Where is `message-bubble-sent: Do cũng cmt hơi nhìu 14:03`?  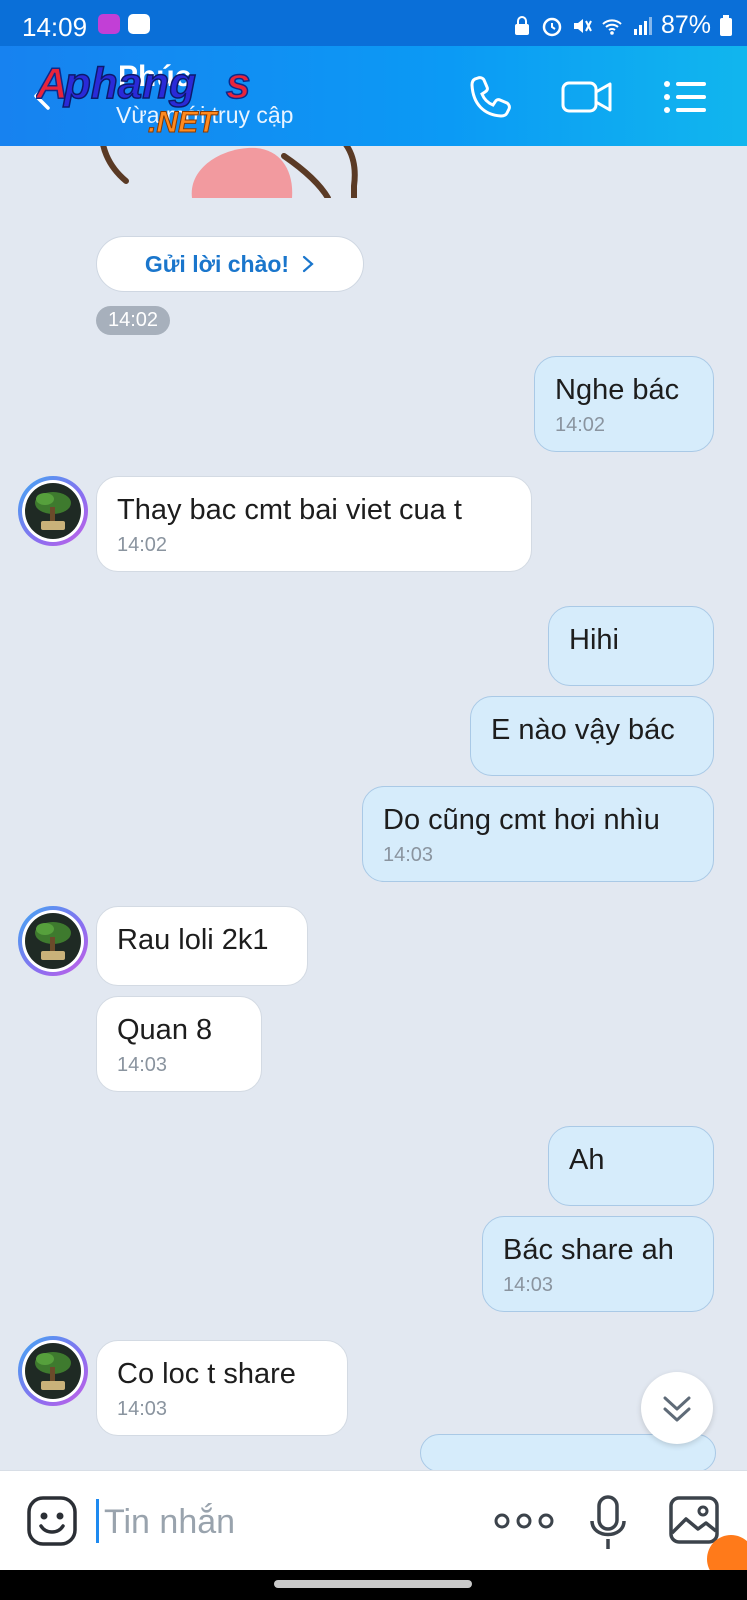 message-bubble-sent: Do cũng cmt hơi nhìu 14:03 is located at coordinates (538, 834).